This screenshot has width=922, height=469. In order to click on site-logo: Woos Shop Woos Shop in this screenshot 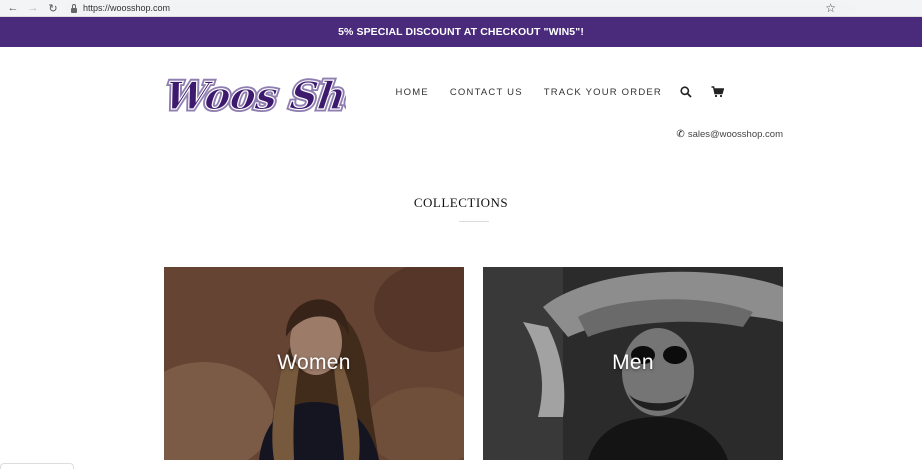, I will do `click(281, 94)`.